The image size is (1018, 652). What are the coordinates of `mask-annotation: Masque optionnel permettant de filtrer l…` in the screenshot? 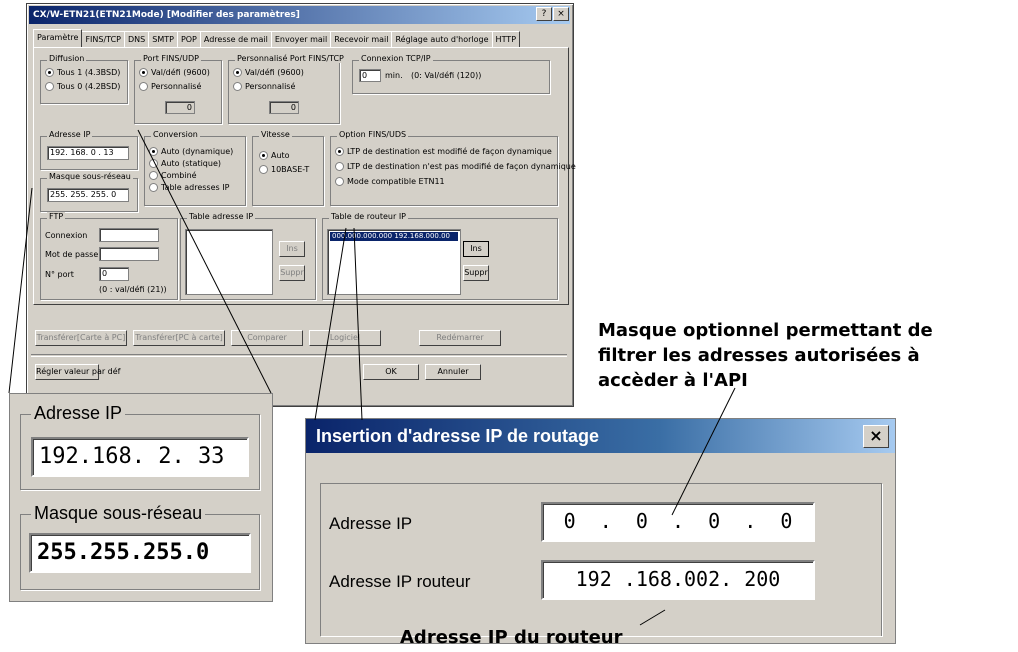 It's located at (765, 355).